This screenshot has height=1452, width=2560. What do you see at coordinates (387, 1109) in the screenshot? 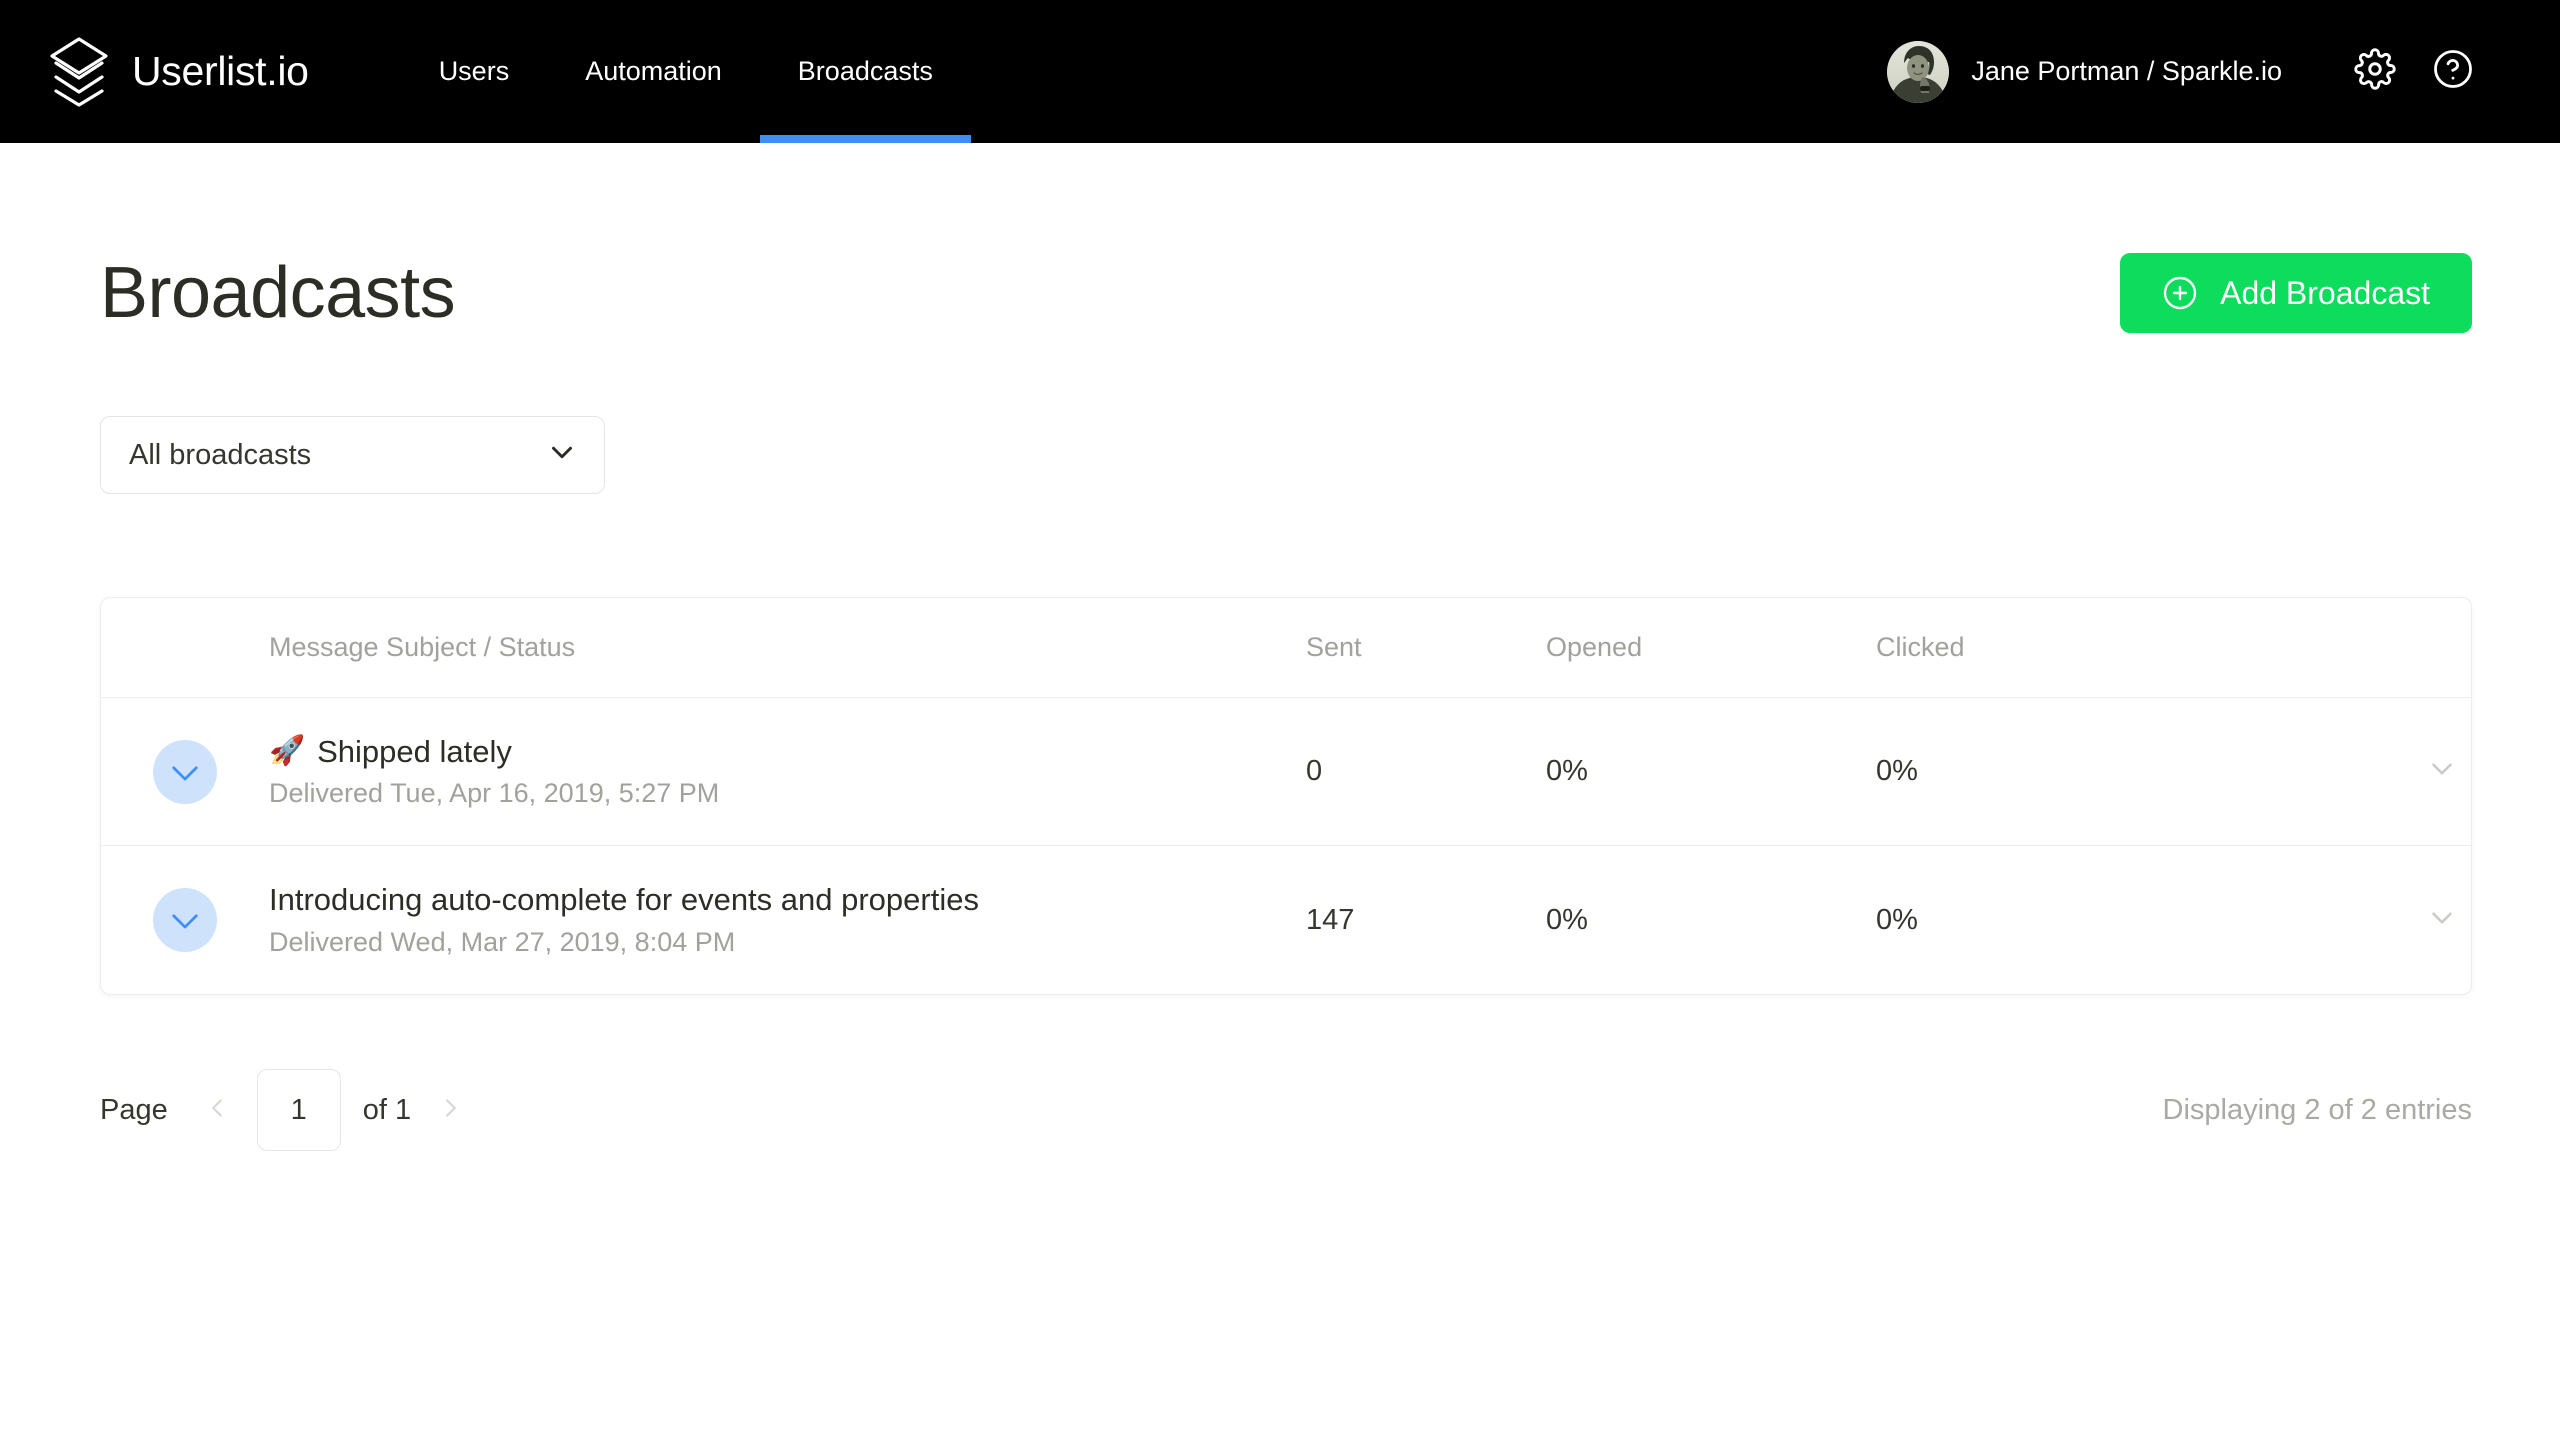
I see `pager-total-label: of 1` at bounding box center [387, 1109].